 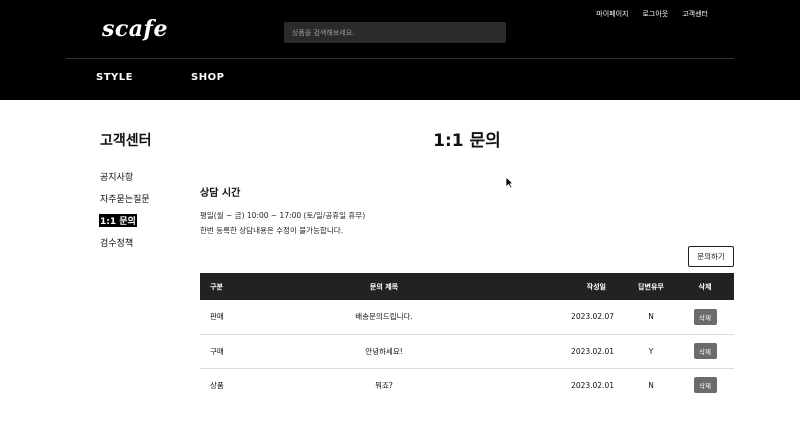 What do you see at coordinates (467, 286) in the screenshot?
I see `table-header-row: 구분 문의 제목 작성일 답변유무 삭제` at bounding box center [467, 286].